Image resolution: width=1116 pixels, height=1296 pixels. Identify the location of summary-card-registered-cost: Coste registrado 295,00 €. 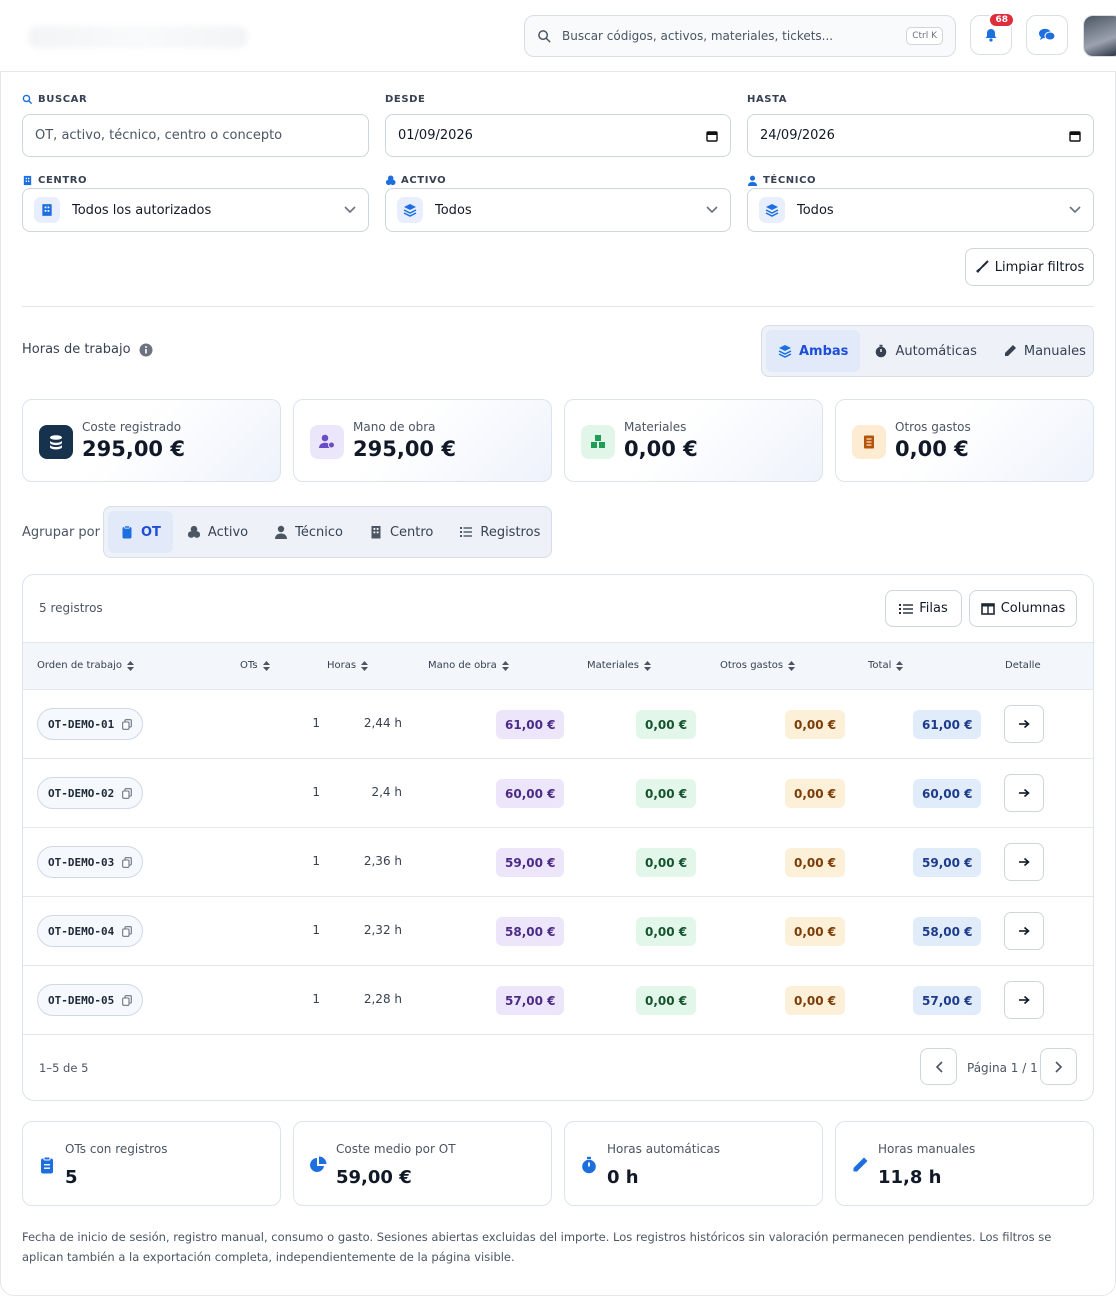
(151, 440).